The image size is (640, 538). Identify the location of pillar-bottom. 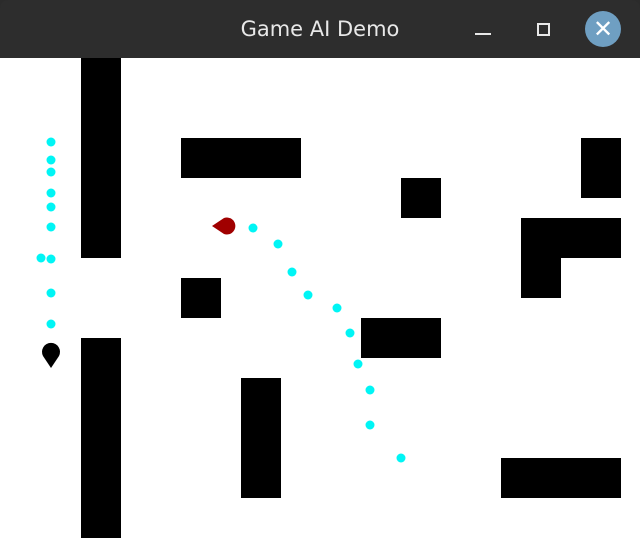
(261, 438).